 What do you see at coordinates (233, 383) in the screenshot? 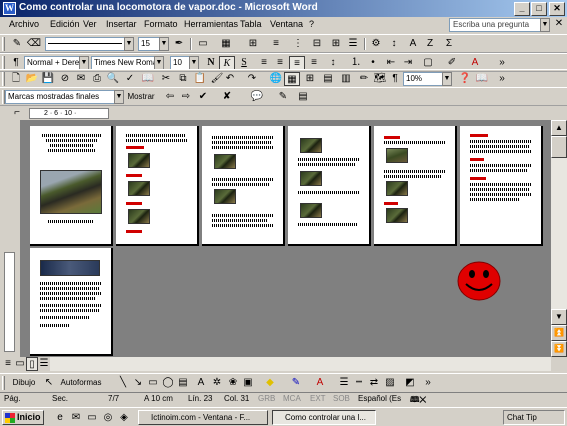
I see `clipart-icon: ❀` at bounding box center [233, 383].